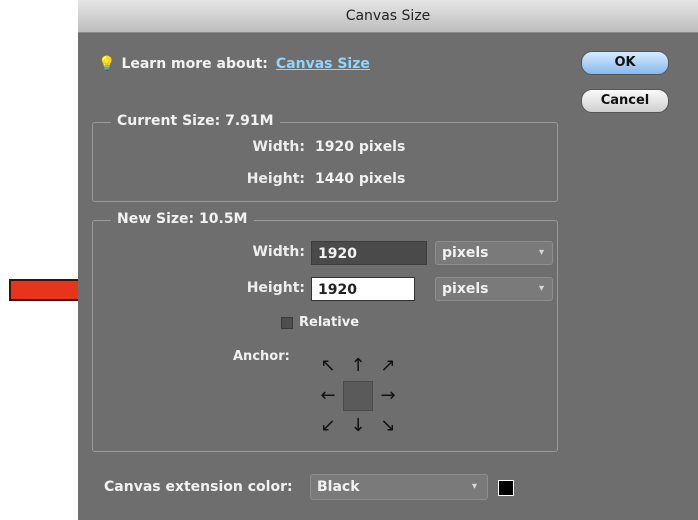  Describe the element at coordinates (287, 322) in the screenshot. I see `checkbox-icon` at that location.